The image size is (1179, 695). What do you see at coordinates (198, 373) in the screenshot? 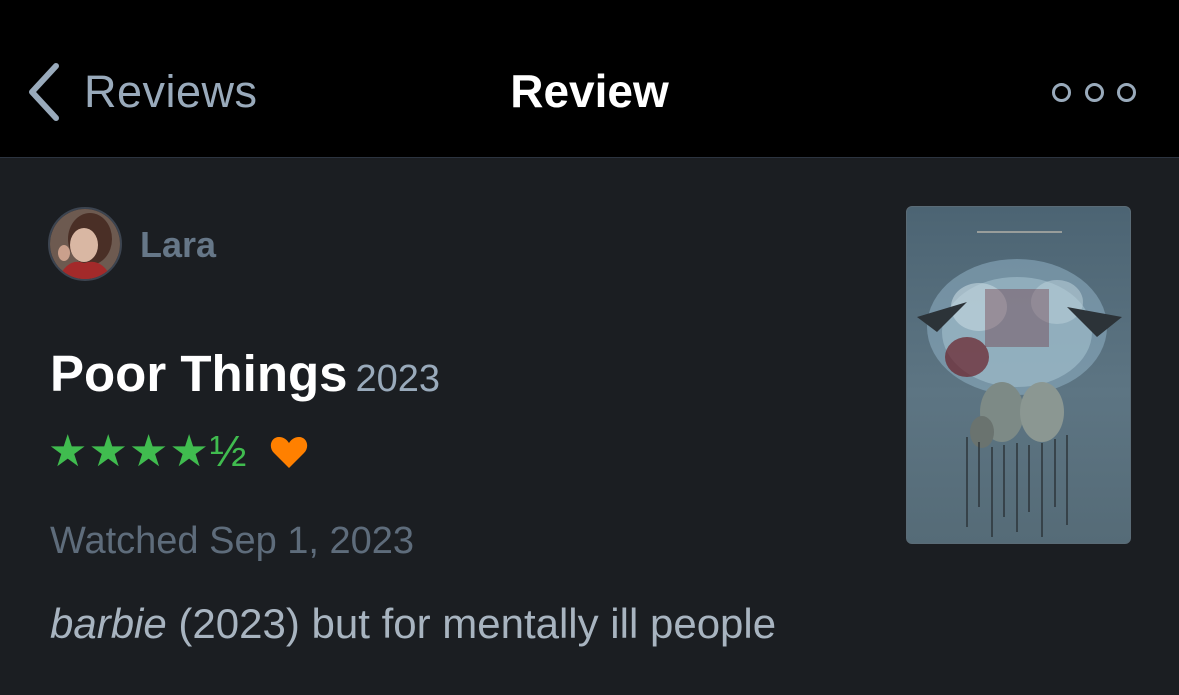
I see `film-title: Poor Things` at bounding box center [198, 373].